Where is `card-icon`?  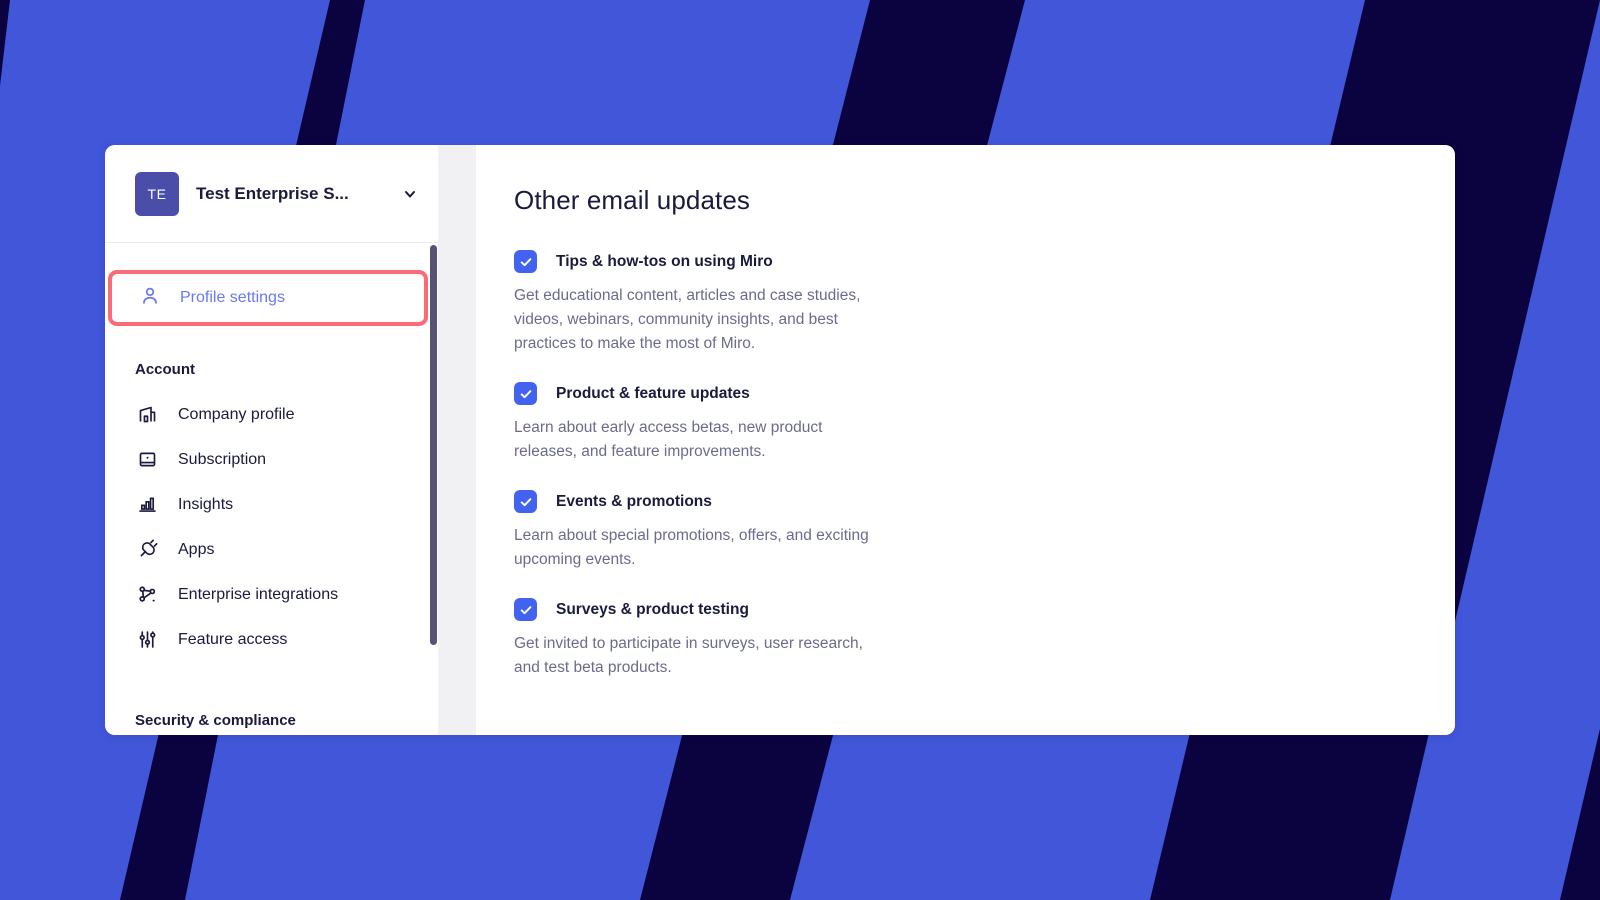 card-icon is located at coordinates (147, 460).